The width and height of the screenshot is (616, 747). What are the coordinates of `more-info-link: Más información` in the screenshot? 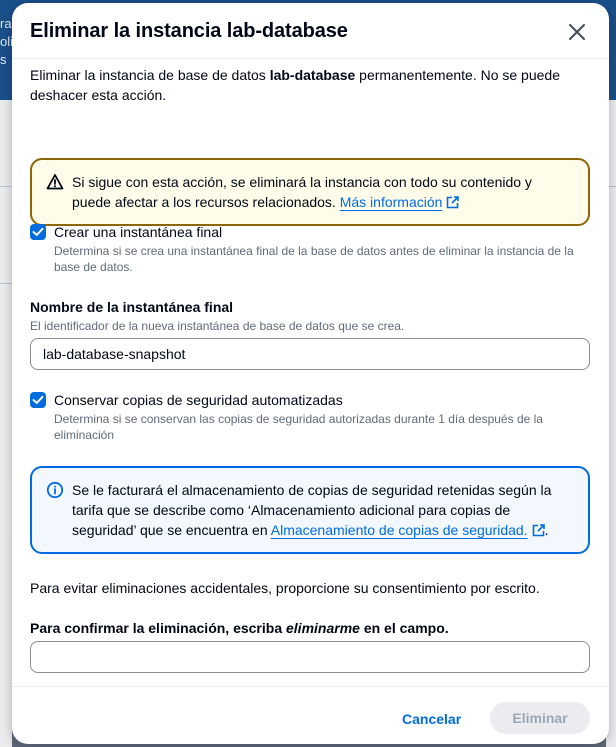 It's located at (391, 202).